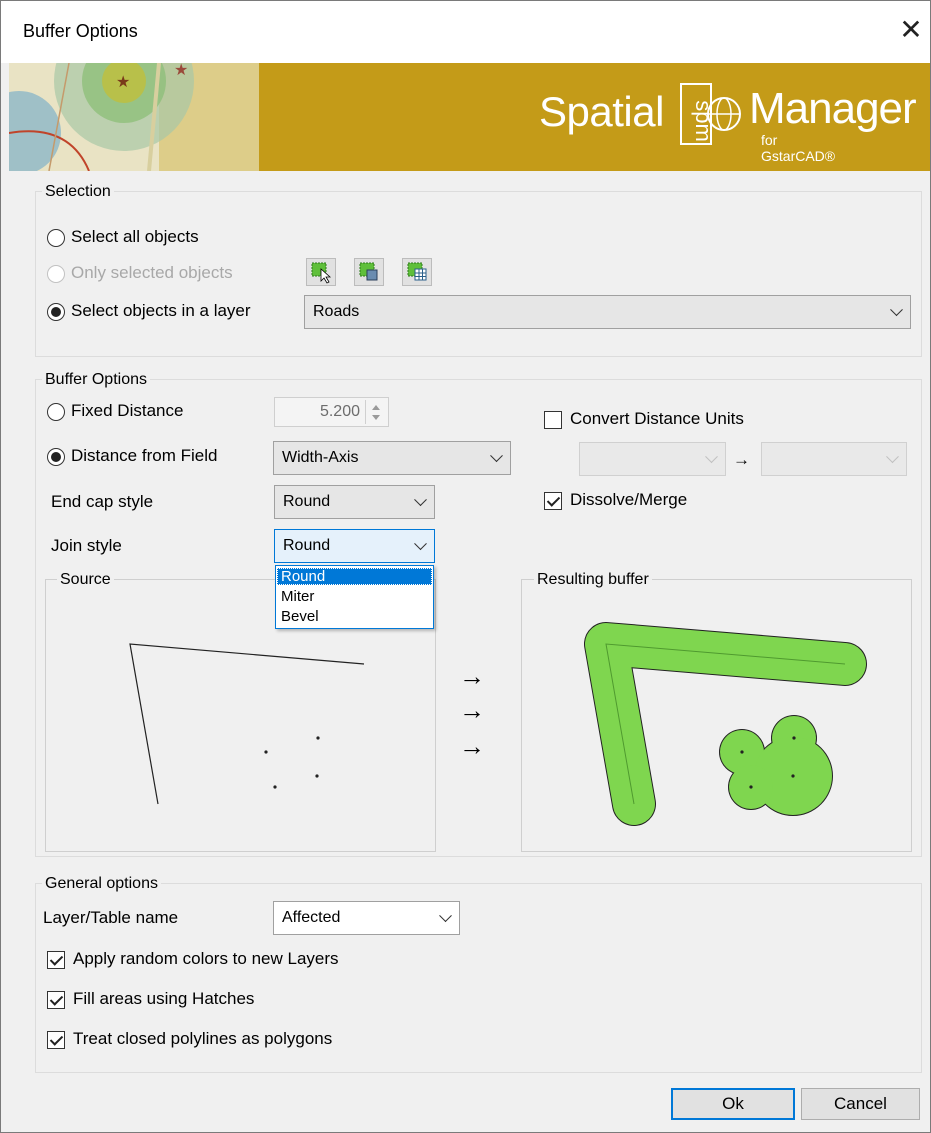 The width and height of the screenshot is (931, 1133). Describe the element at coordinates (798, 148) in the screenshot. I see `brand-subtitle: for GstarCAD®` at that location.